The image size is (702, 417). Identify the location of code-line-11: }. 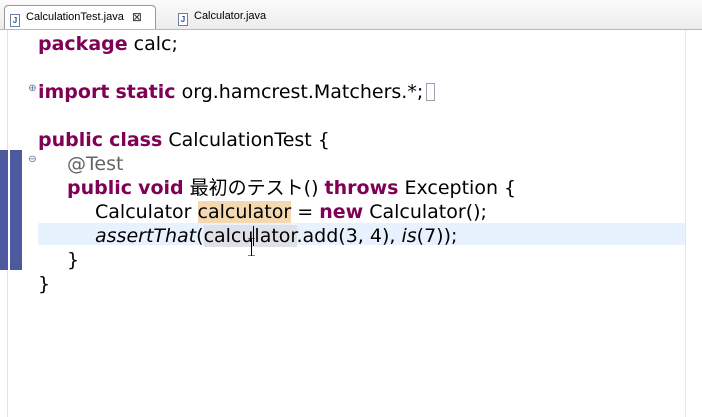
(44, 284).